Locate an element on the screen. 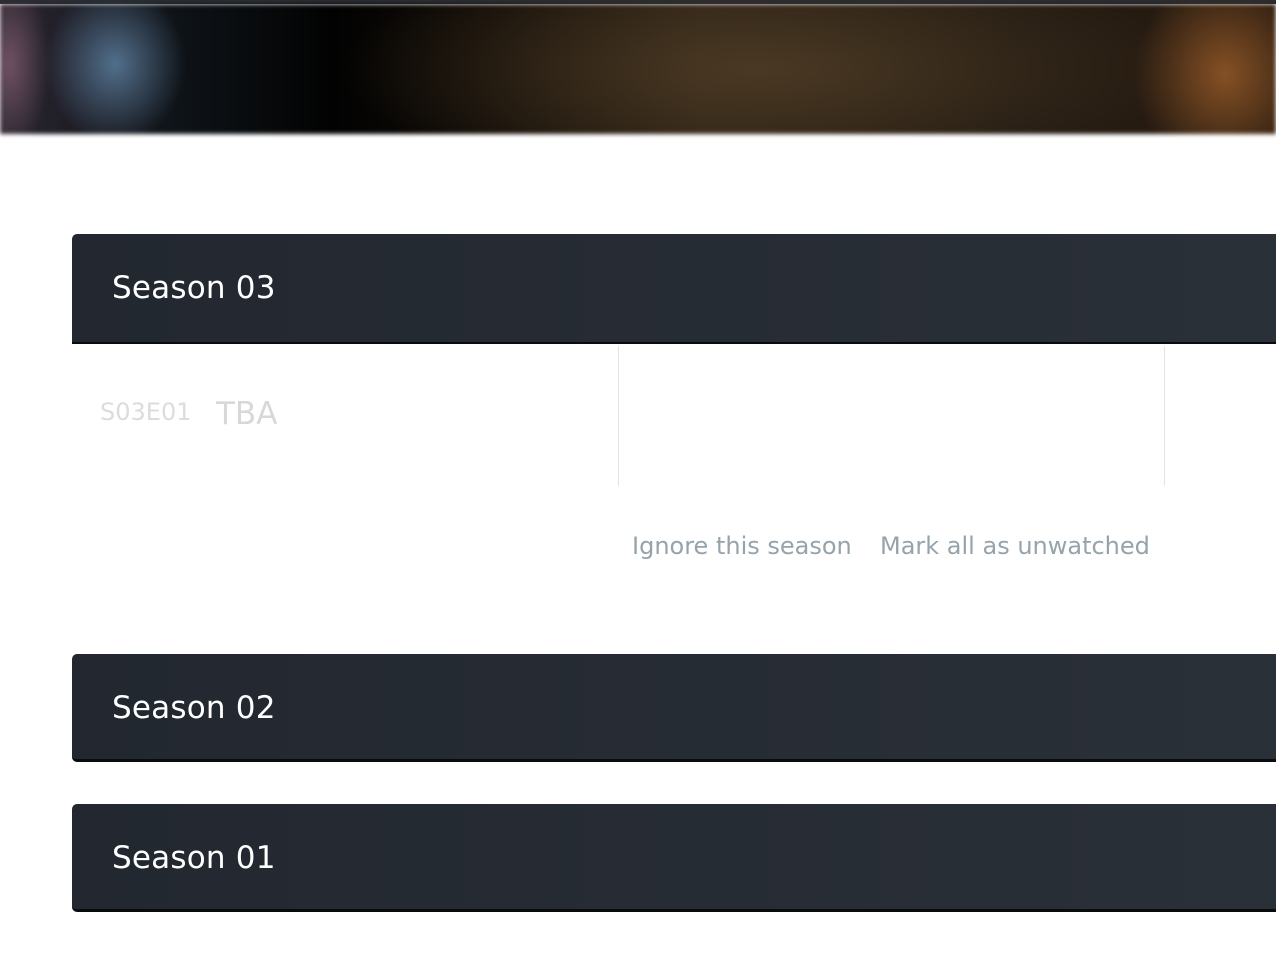 Image resolution: width=1276 pixels, height=968 pixels. season-title: Season 01 is located at coordinates (194, 858).